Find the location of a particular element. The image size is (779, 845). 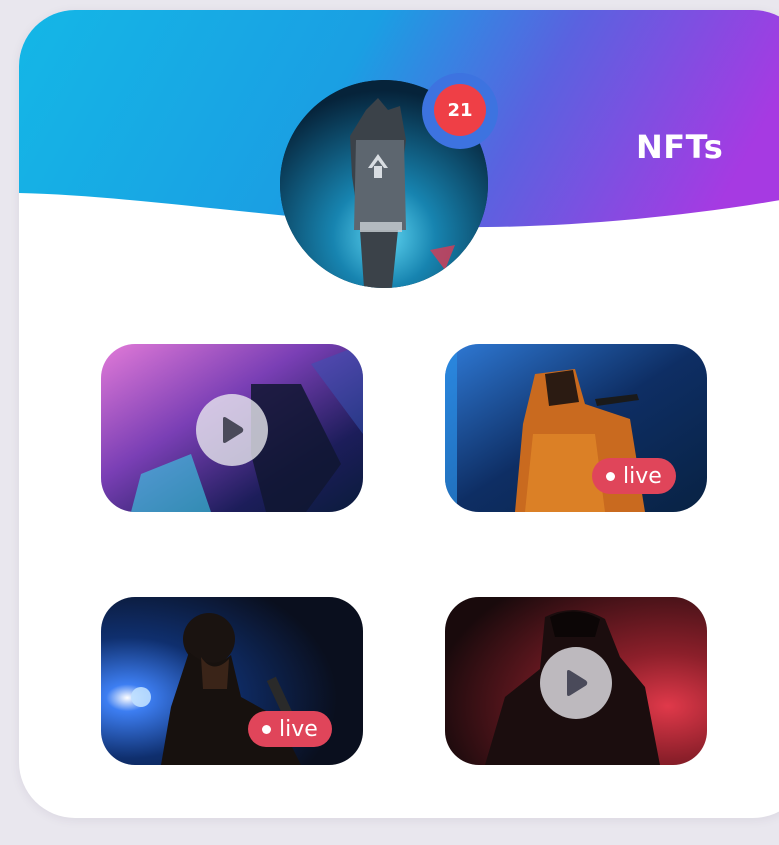

nft-tile-live-2: live is located at coordinates (232, 681).